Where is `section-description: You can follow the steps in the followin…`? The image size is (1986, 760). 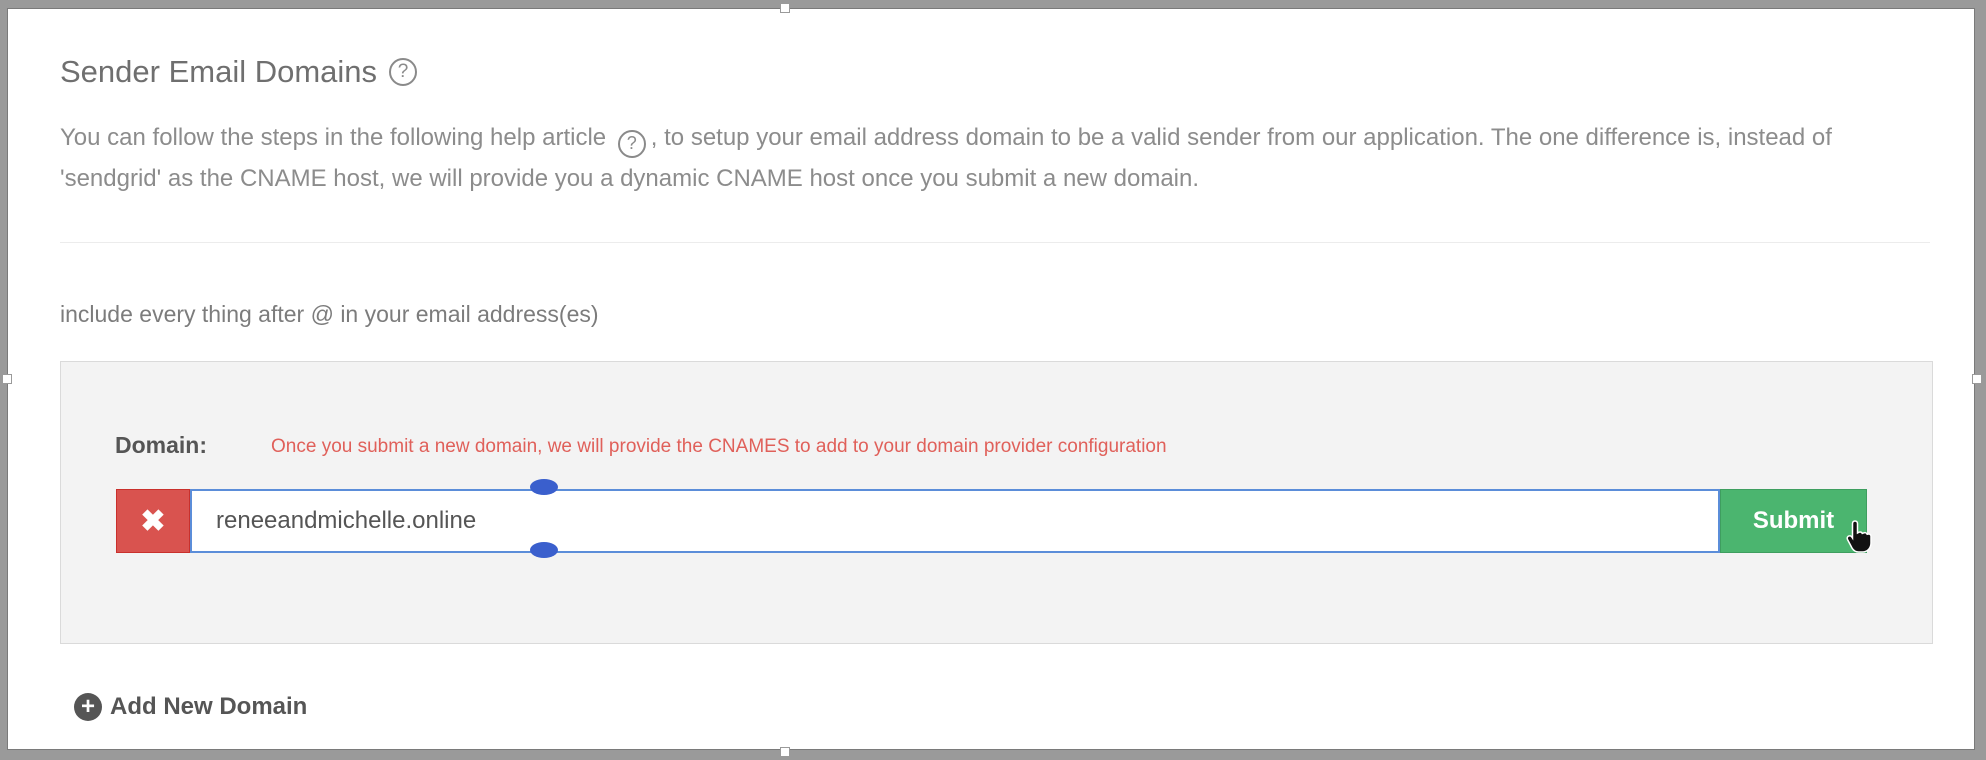 section-description: You can follow the steps in the followin… is located at coordinates (995, 158).